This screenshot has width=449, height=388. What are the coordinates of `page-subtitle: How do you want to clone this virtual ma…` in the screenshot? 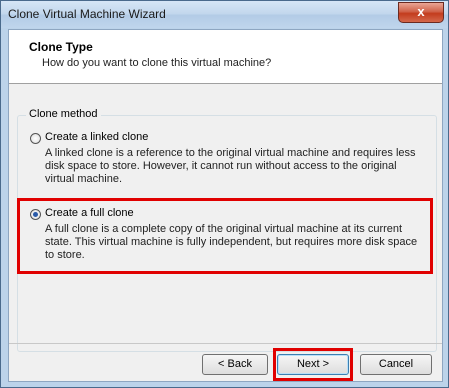 It's located at (157, 63).